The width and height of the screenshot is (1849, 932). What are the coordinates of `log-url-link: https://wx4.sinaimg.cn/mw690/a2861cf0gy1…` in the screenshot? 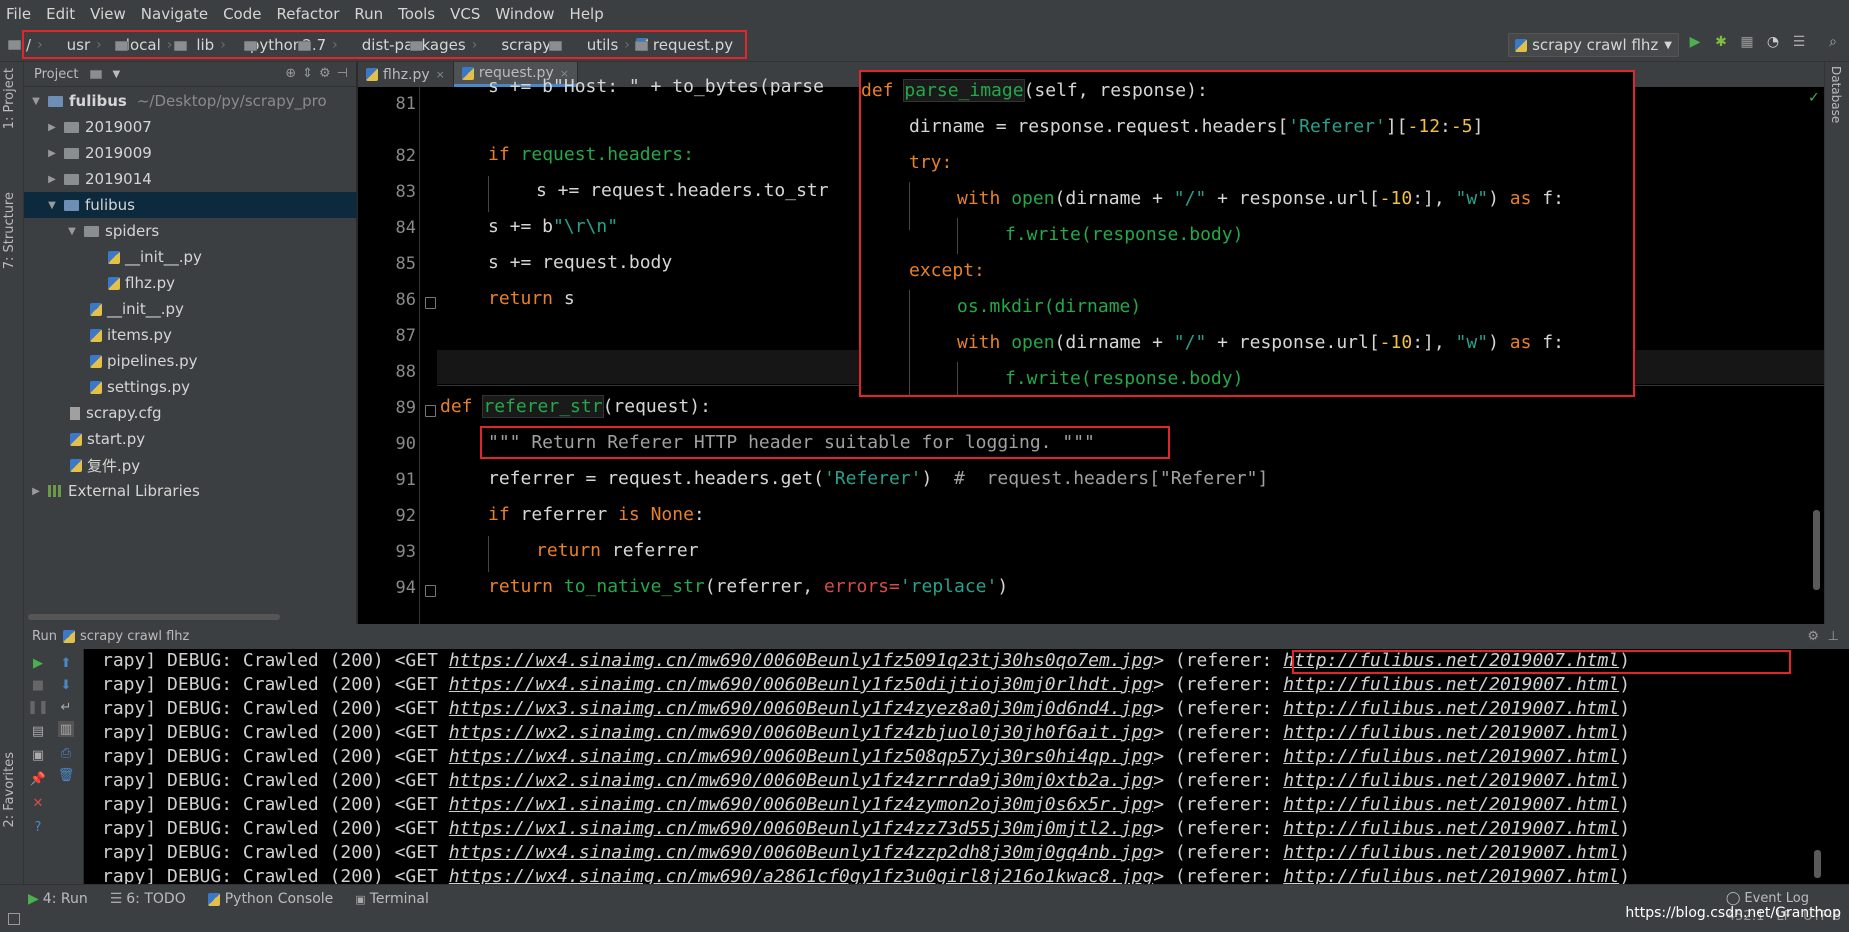 It's located at (801, 875).